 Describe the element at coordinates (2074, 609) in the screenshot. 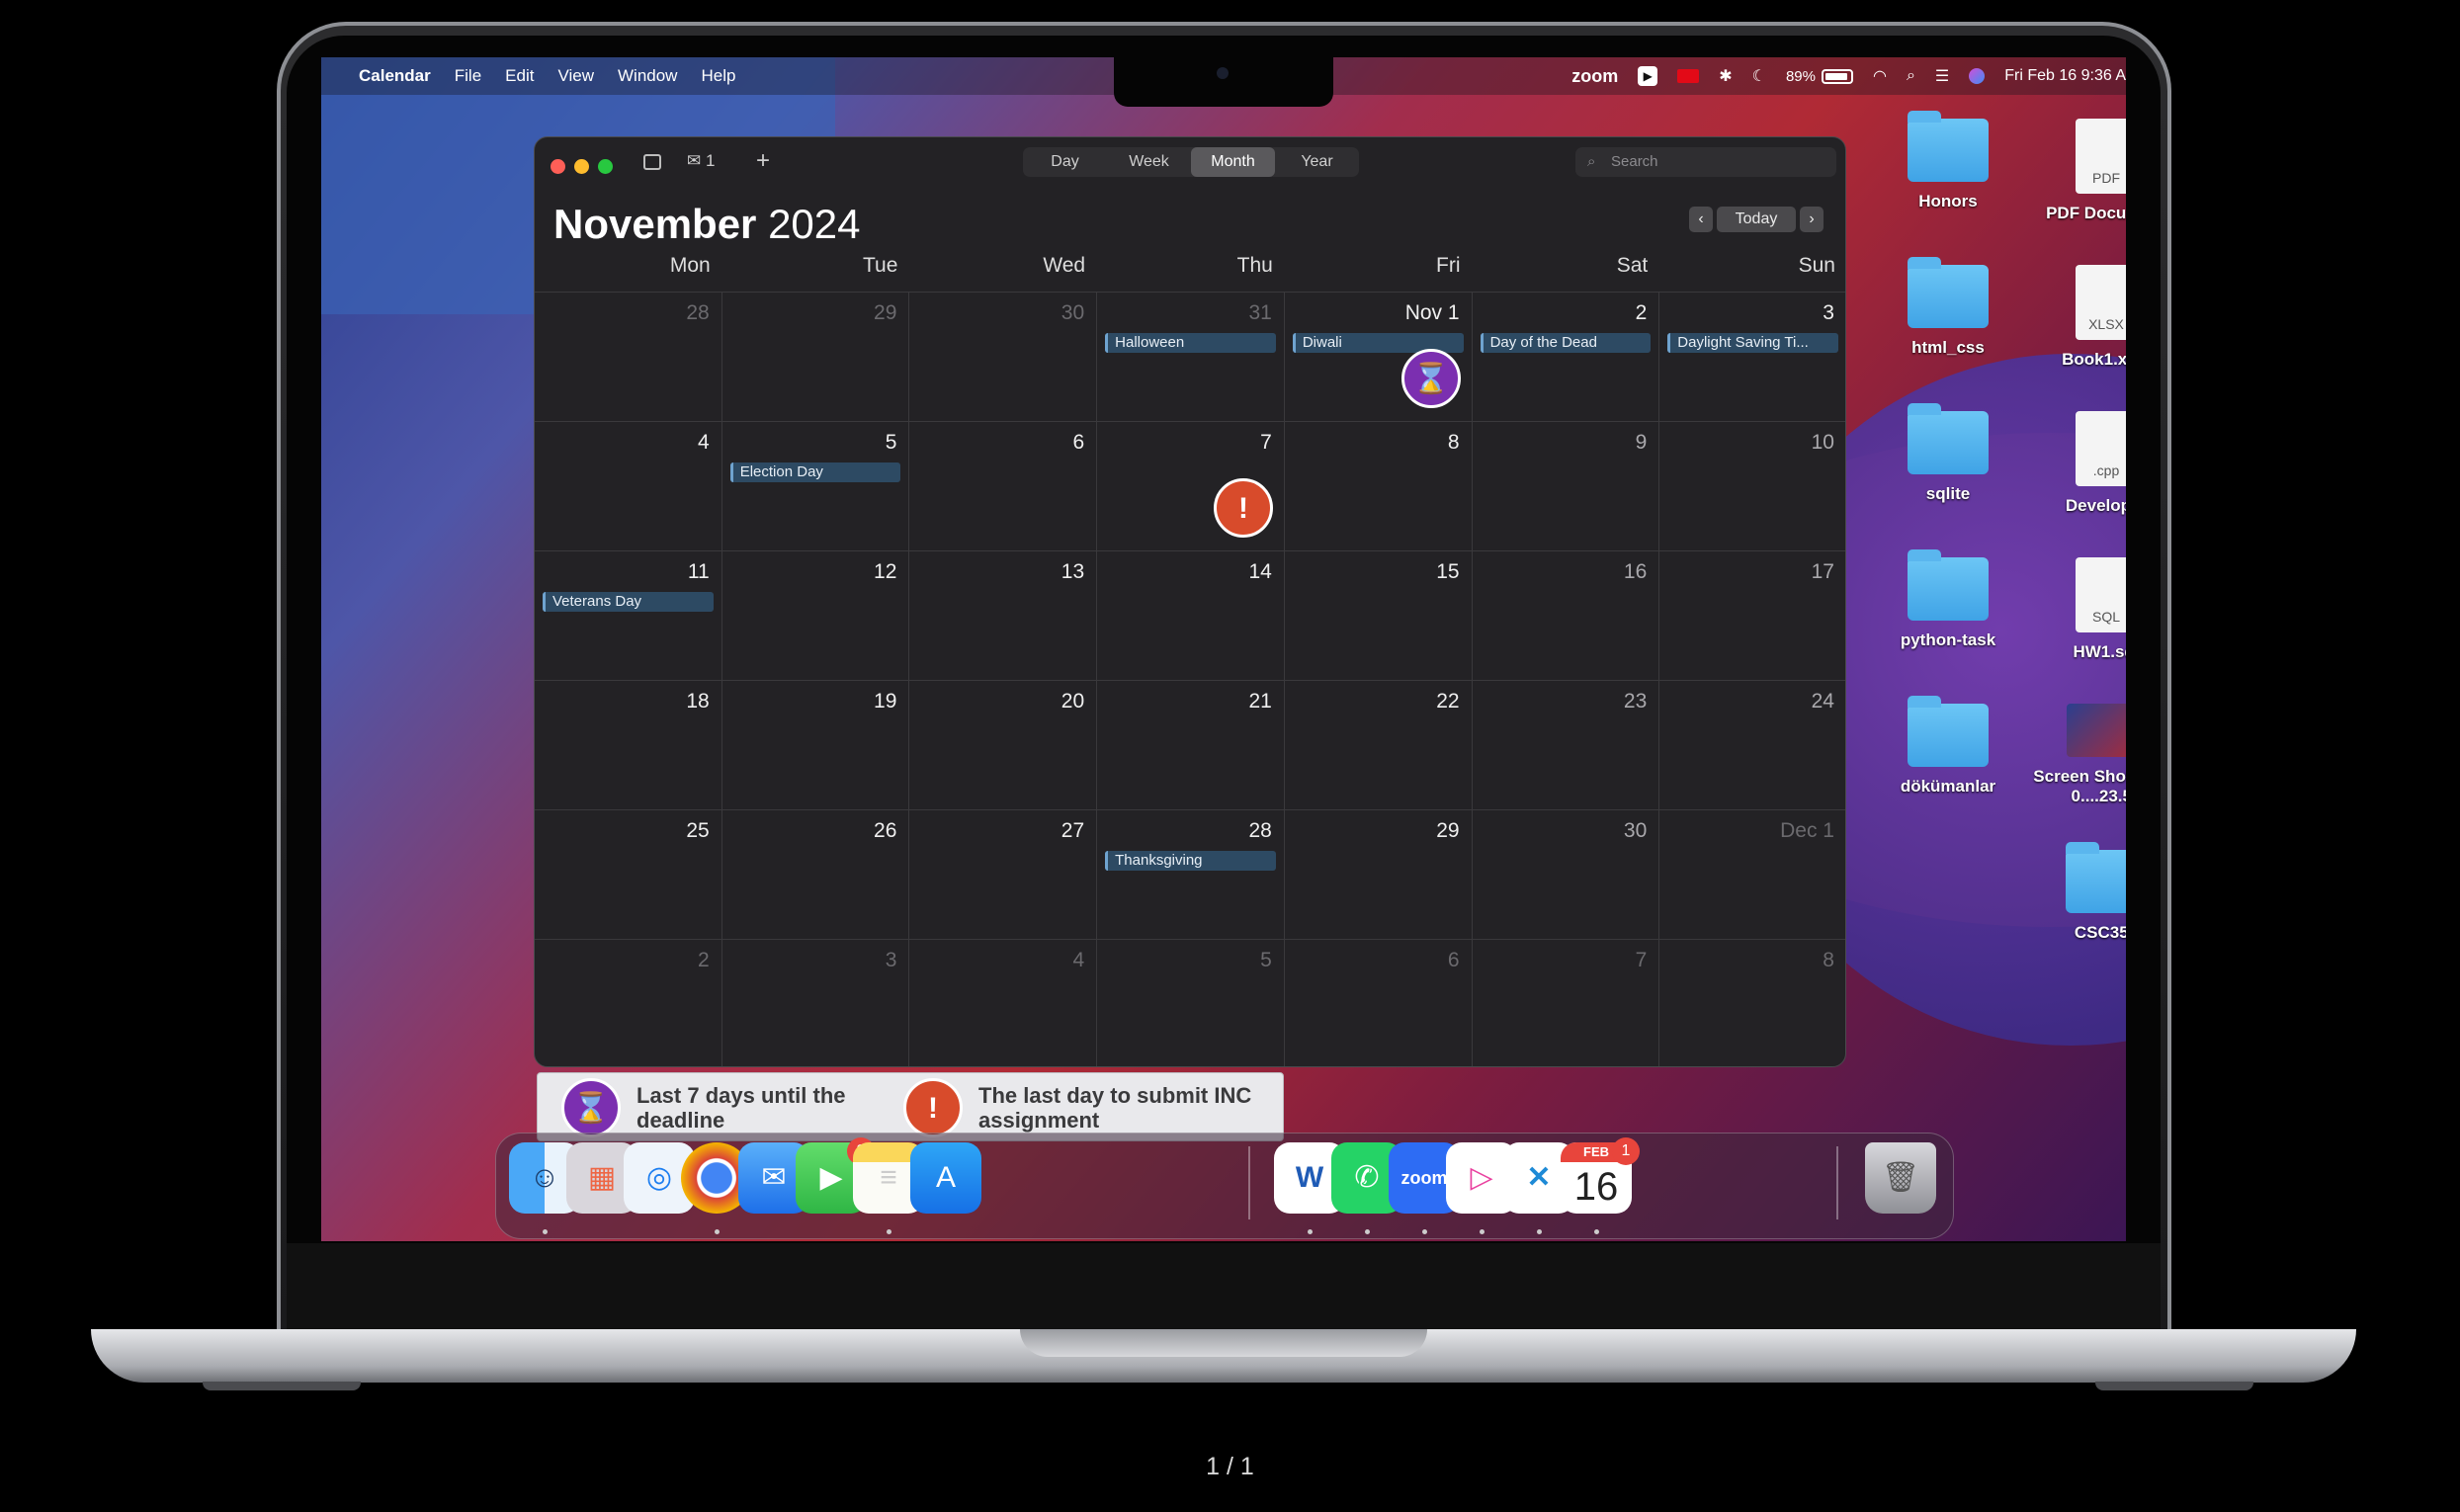

I see `desktop-item: SQL HW1.sql` at that location.